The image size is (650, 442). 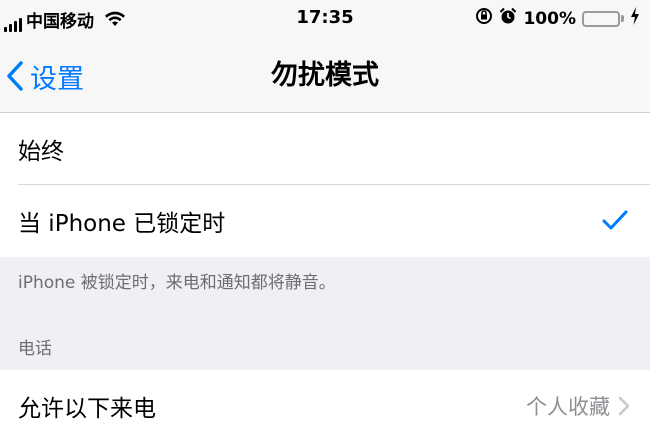 What do you see at coordinates (35, 349) in the screenshot?
I see `phone-section-header: 电话` at bounding box center [35, 349].